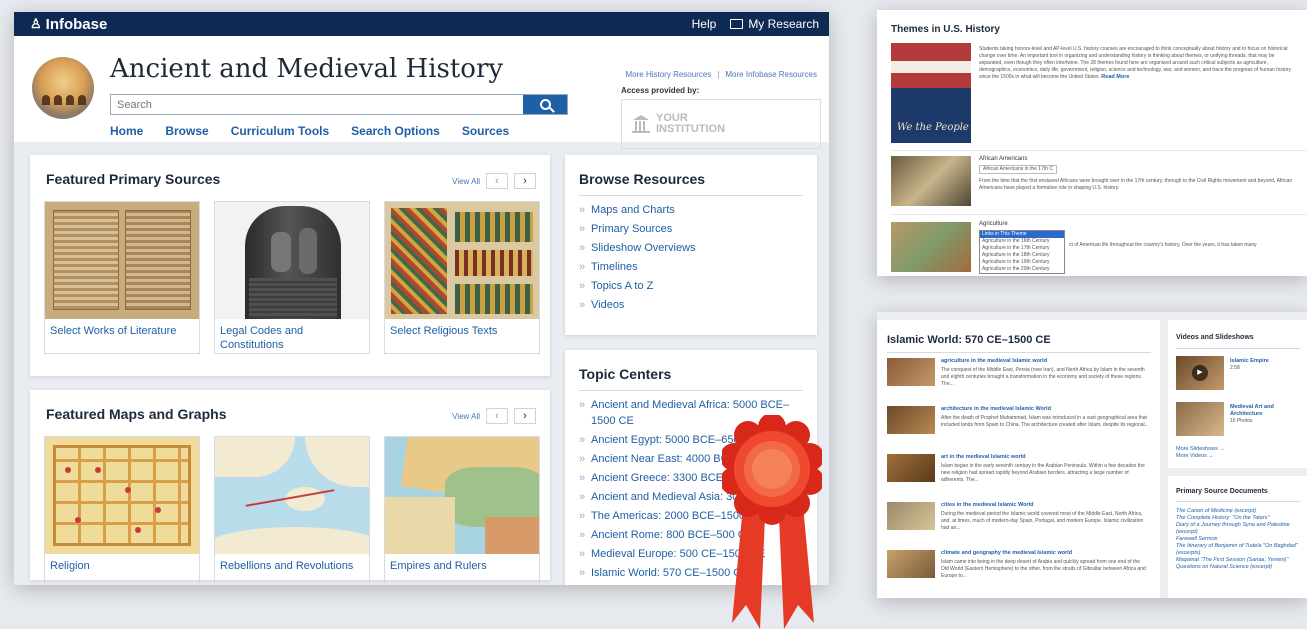 The height and width of the screenshot is (629, 1307). I want to click on logo-text: Infobase, so click(76, 24).